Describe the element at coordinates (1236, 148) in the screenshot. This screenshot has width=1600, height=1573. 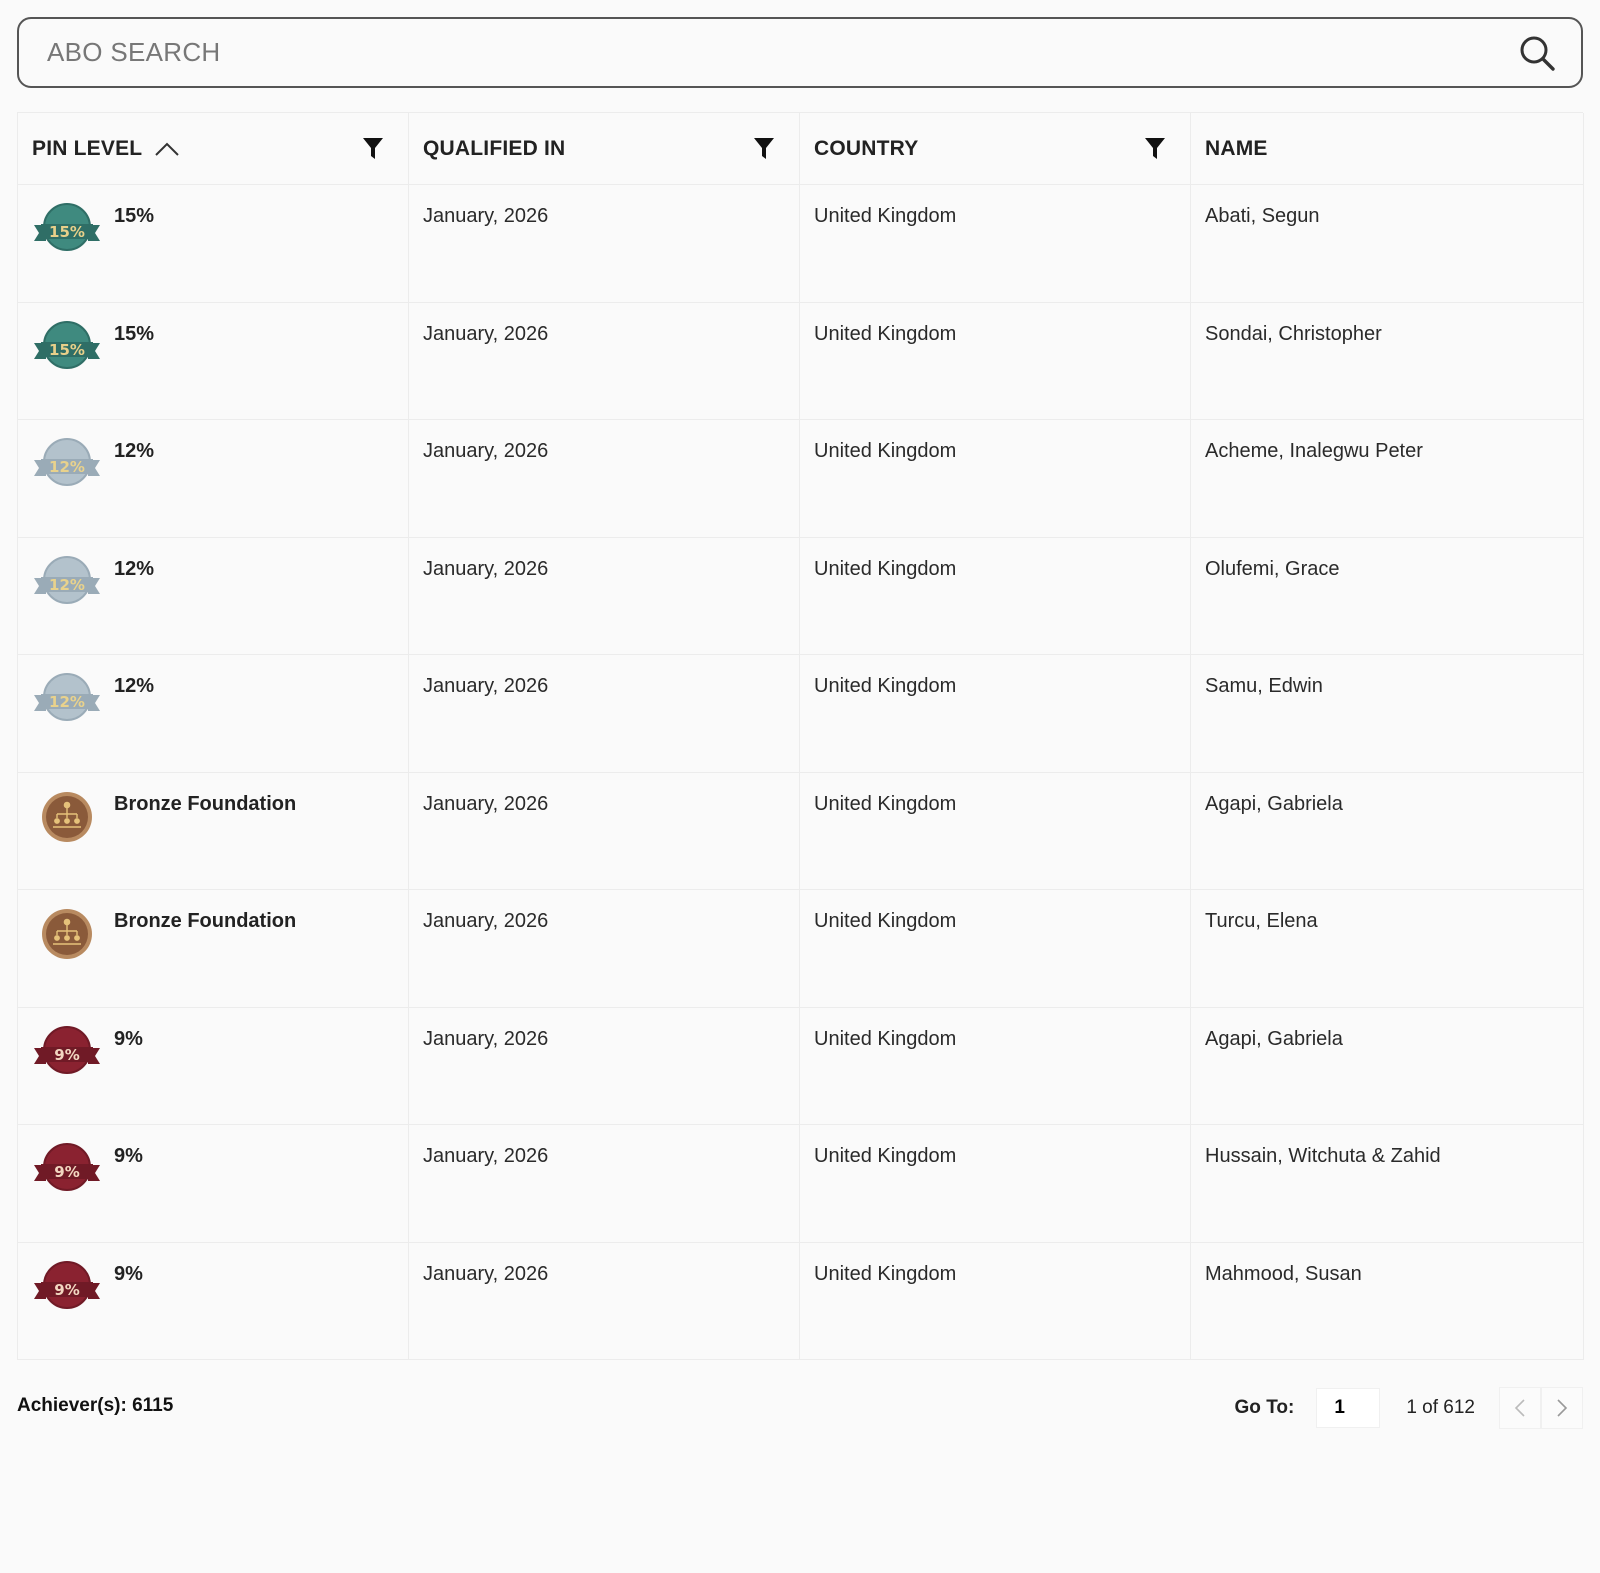
I see `column-label: NAME` at that location.